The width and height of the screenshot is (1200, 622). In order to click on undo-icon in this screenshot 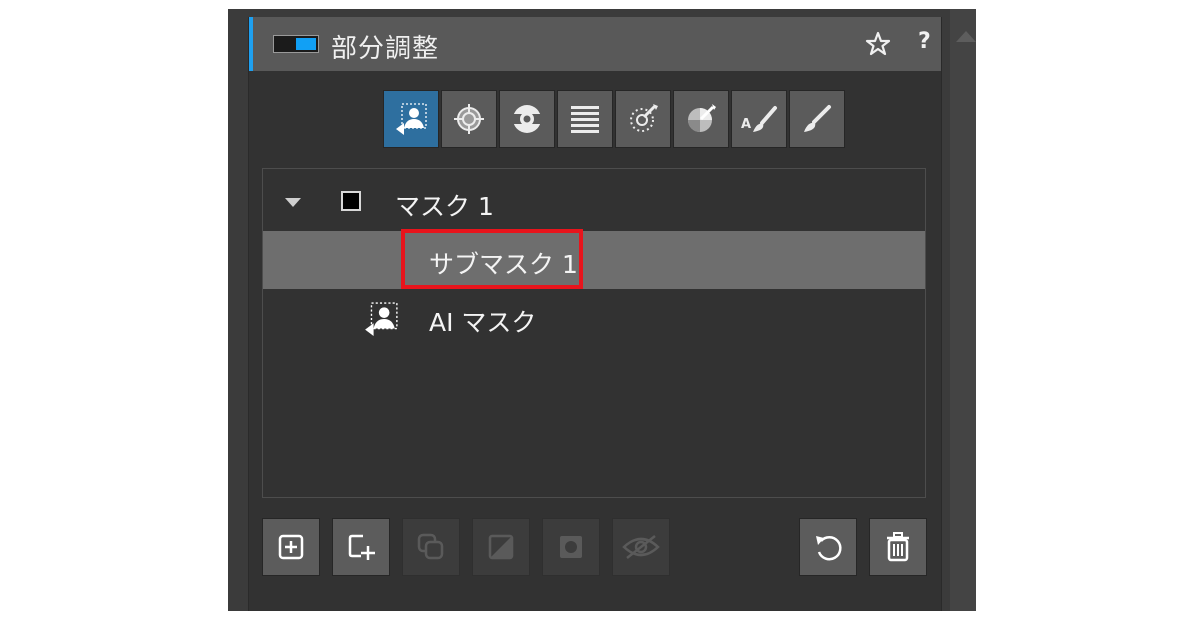, I will do `click(829, 548)`.